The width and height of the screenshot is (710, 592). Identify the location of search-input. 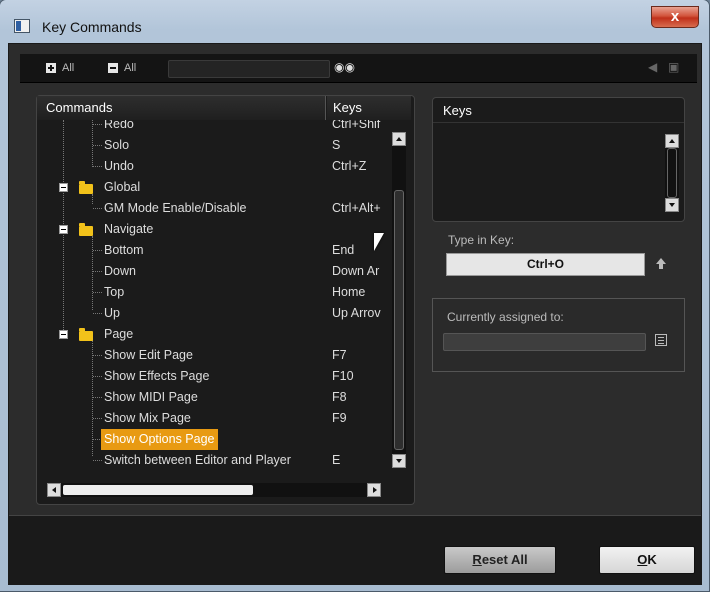
(249, 69).